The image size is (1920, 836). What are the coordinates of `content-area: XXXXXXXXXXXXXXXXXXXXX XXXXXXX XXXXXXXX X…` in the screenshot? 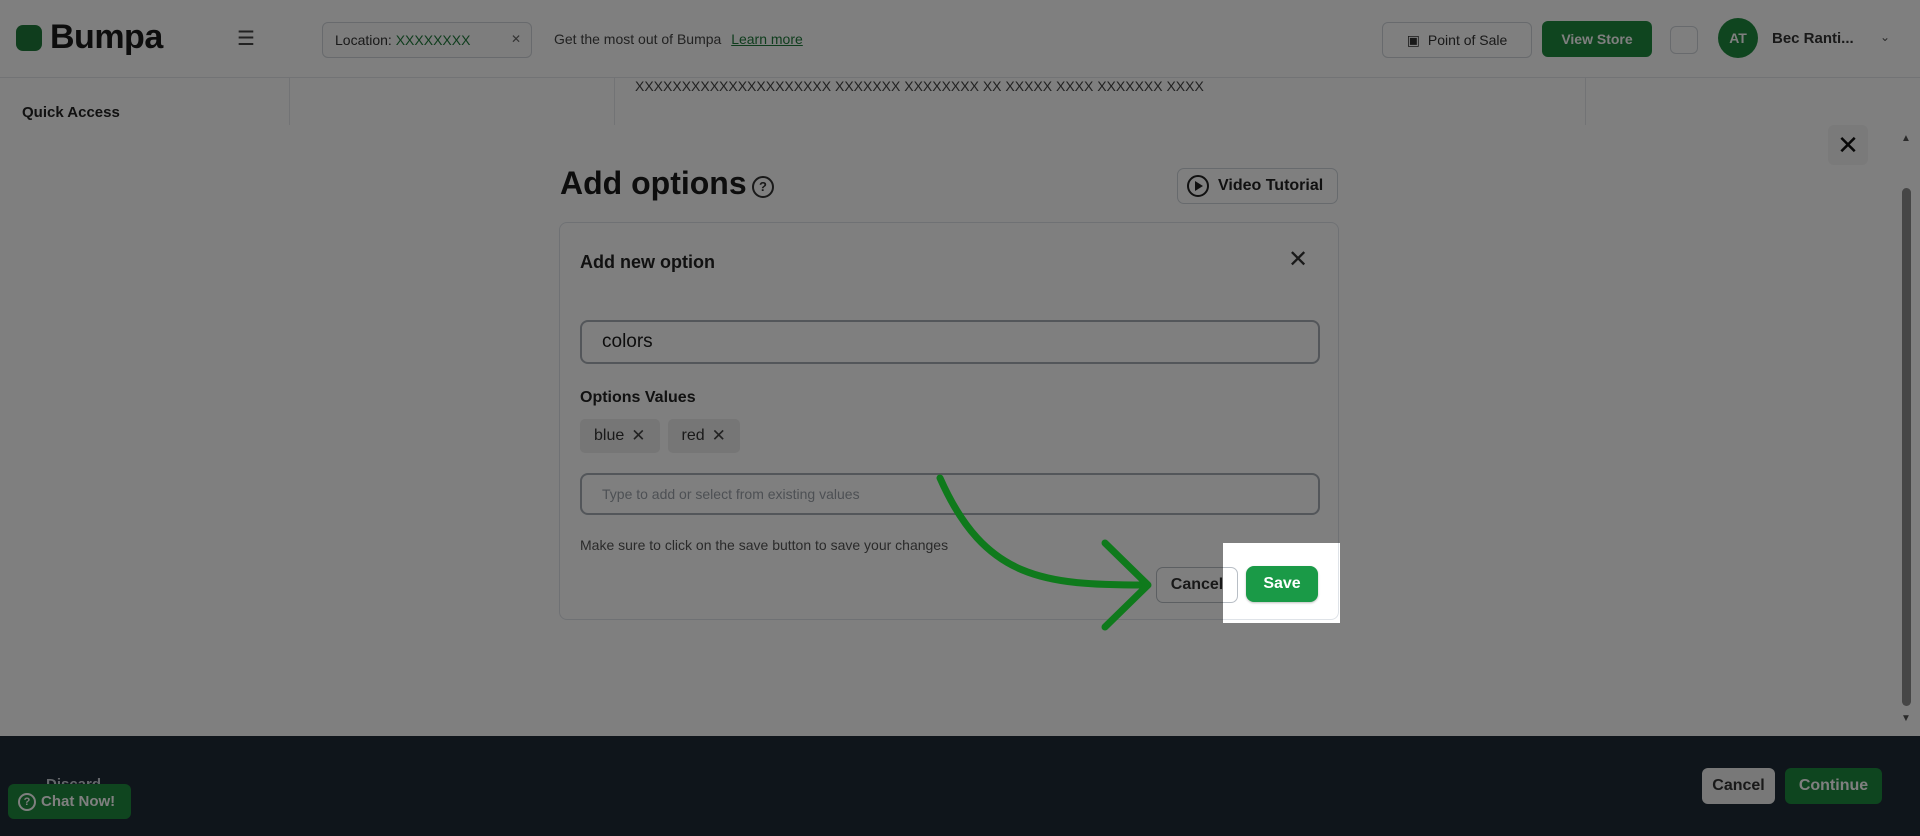 It's located at (1100, 103).